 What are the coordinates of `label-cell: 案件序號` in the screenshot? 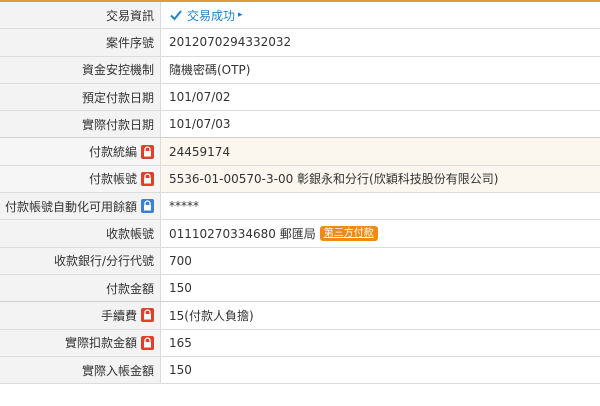 It's located at (80, 42).